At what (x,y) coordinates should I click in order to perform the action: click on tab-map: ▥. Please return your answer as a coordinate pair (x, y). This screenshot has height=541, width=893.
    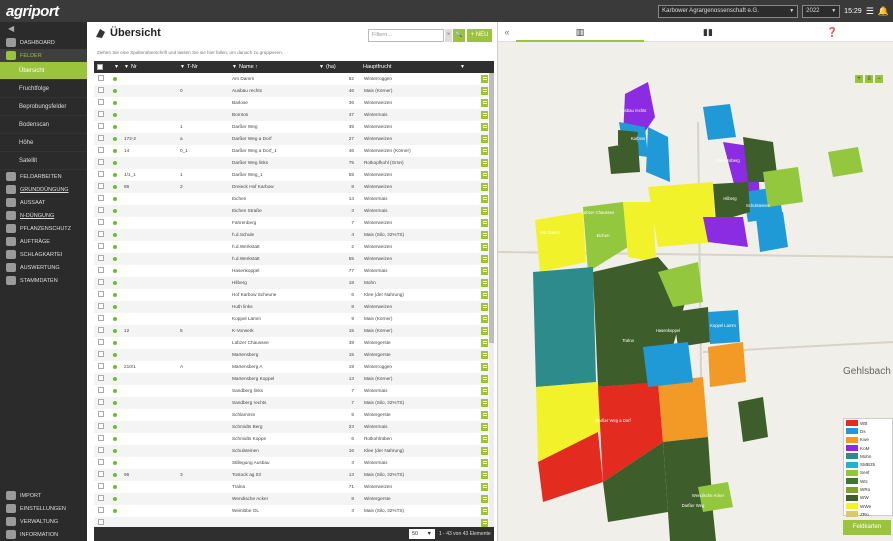
    Looking at the image, I should click on (580, 32).